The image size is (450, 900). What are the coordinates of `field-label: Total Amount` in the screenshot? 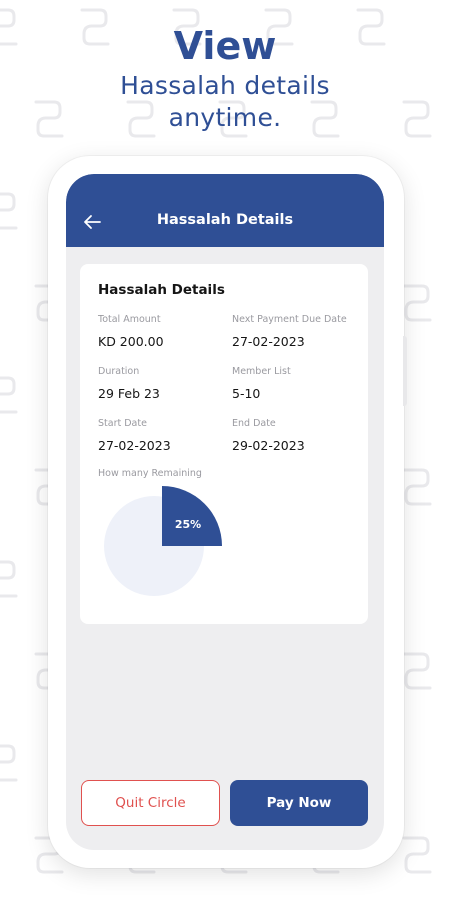 It's located at (129, 319).